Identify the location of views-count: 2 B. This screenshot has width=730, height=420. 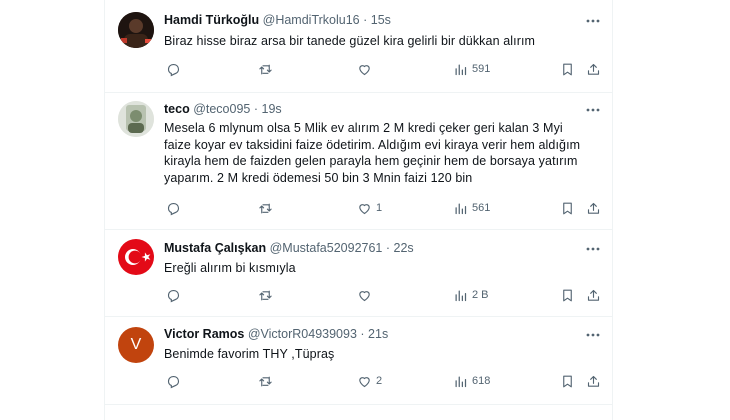
(480, 295).